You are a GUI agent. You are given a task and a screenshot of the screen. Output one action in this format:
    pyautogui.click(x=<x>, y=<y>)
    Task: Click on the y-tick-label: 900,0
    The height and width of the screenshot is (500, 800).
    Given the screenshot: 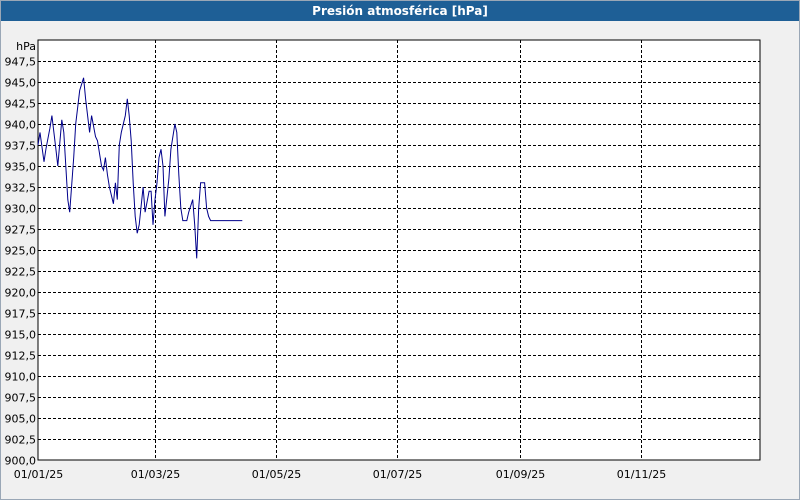 What is the action you would take?
    pyautogui.click(x=21, y=461)
    